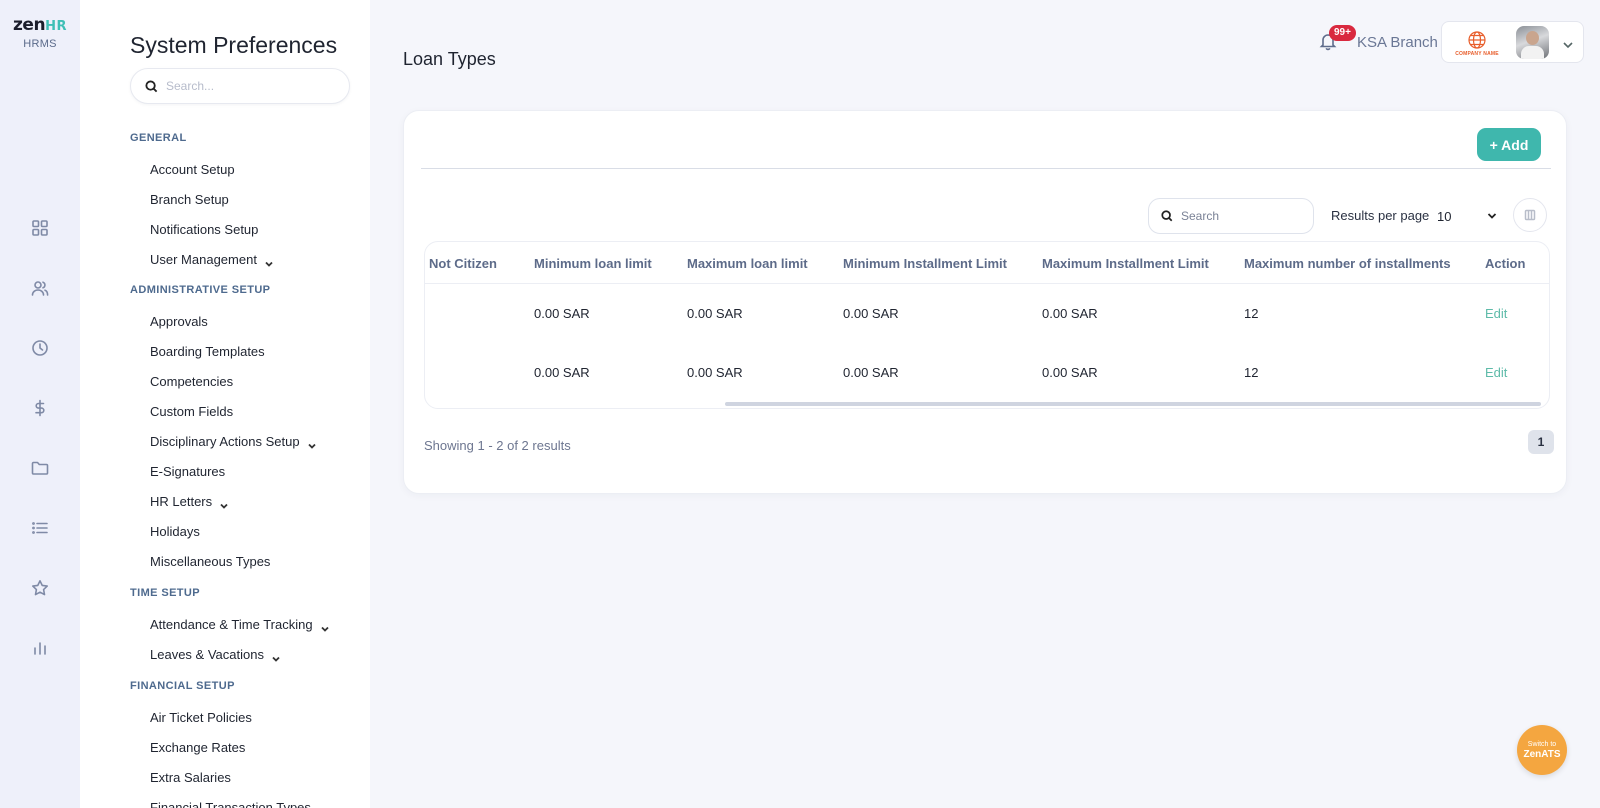 This screenshot has height=808, width=1600. I want to click on dashboard-icon, so click(40, 228).